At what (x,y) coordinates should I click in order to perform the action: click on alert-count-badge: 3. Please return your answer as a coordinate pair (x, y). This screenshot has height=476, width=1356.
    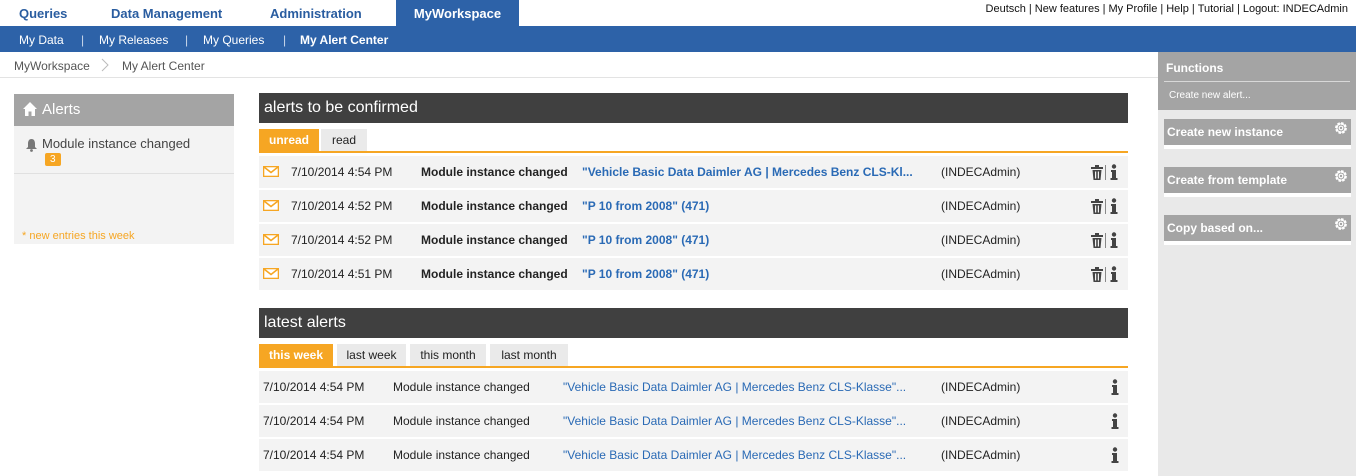
    Looking at the image, I should click on (53, 159).